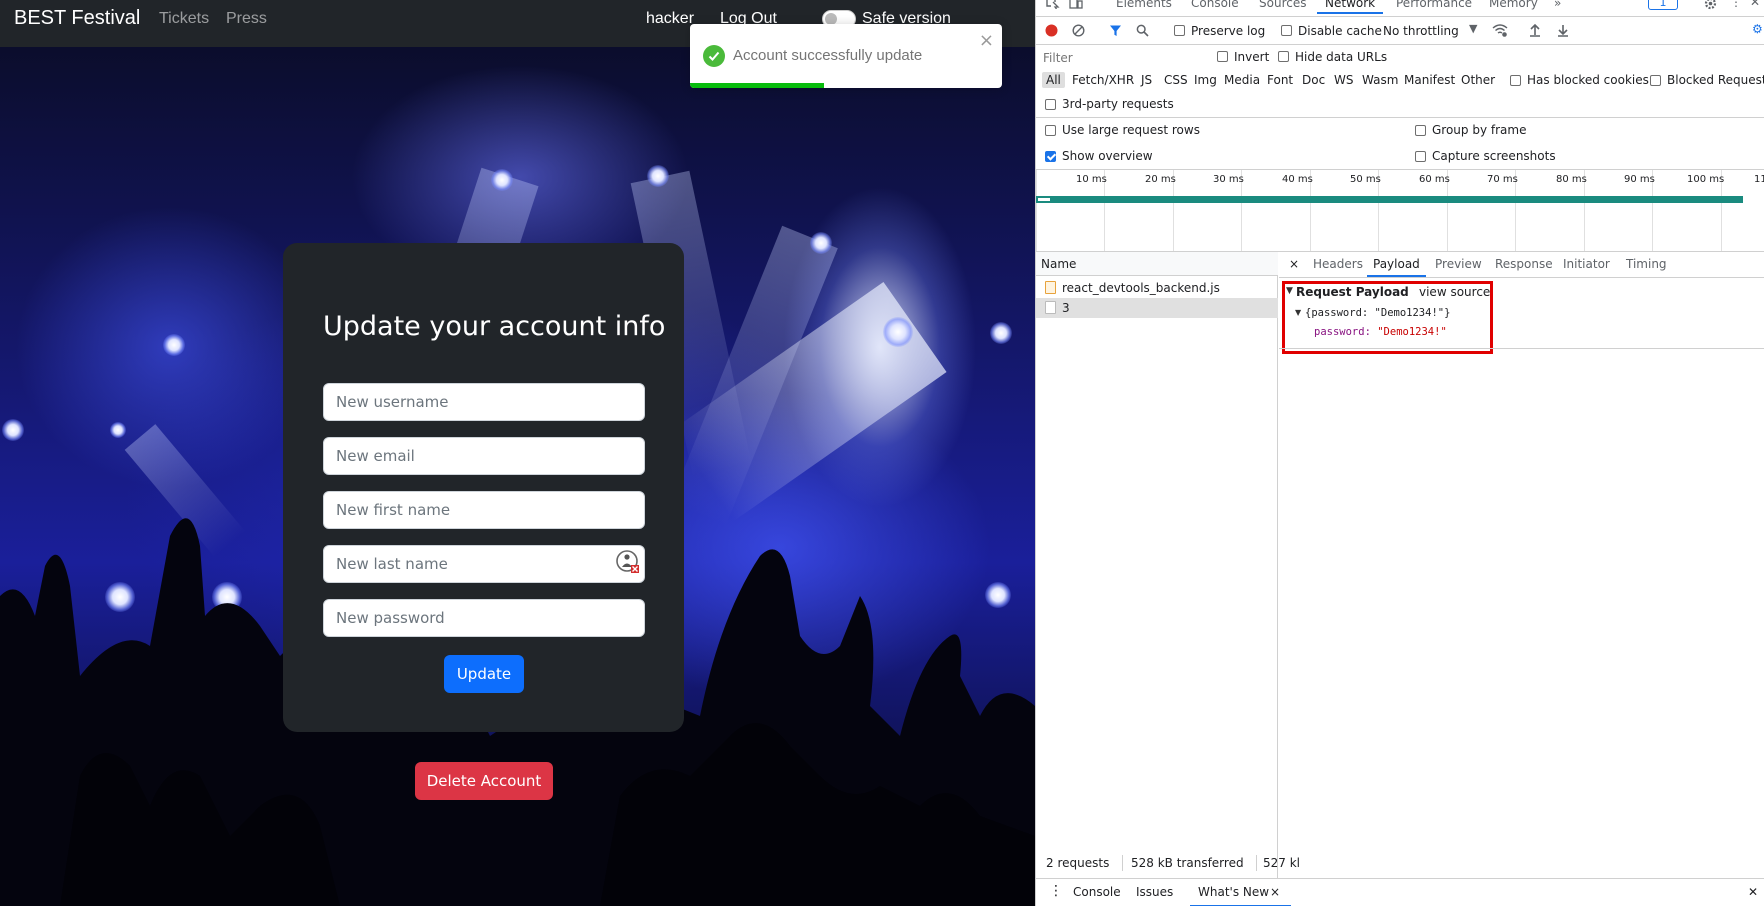 This screenshot has width=1764, height=906. I want to click on update-button: Update, so click(484, 674).